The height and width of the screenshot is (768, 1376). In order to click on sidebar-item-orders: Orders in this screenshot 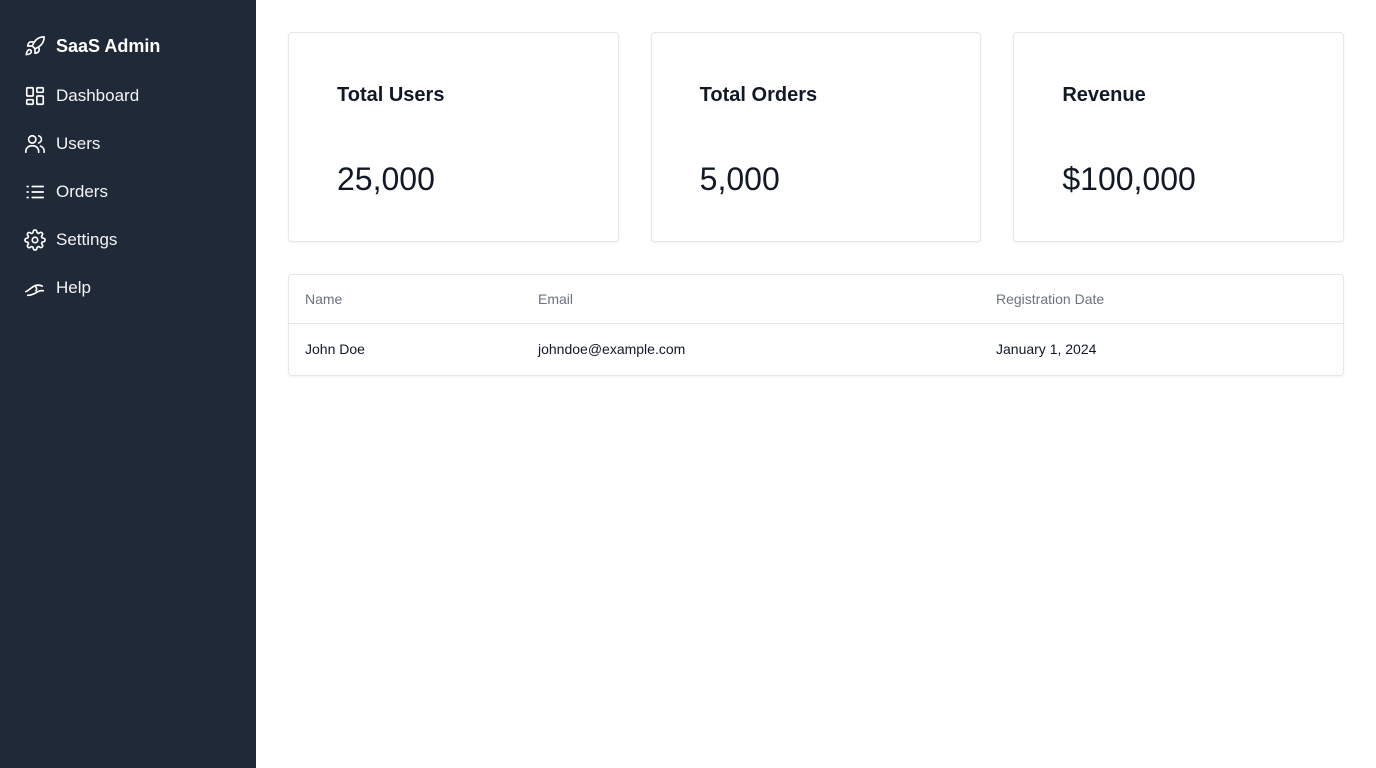, I will do `click(128, 192)`.